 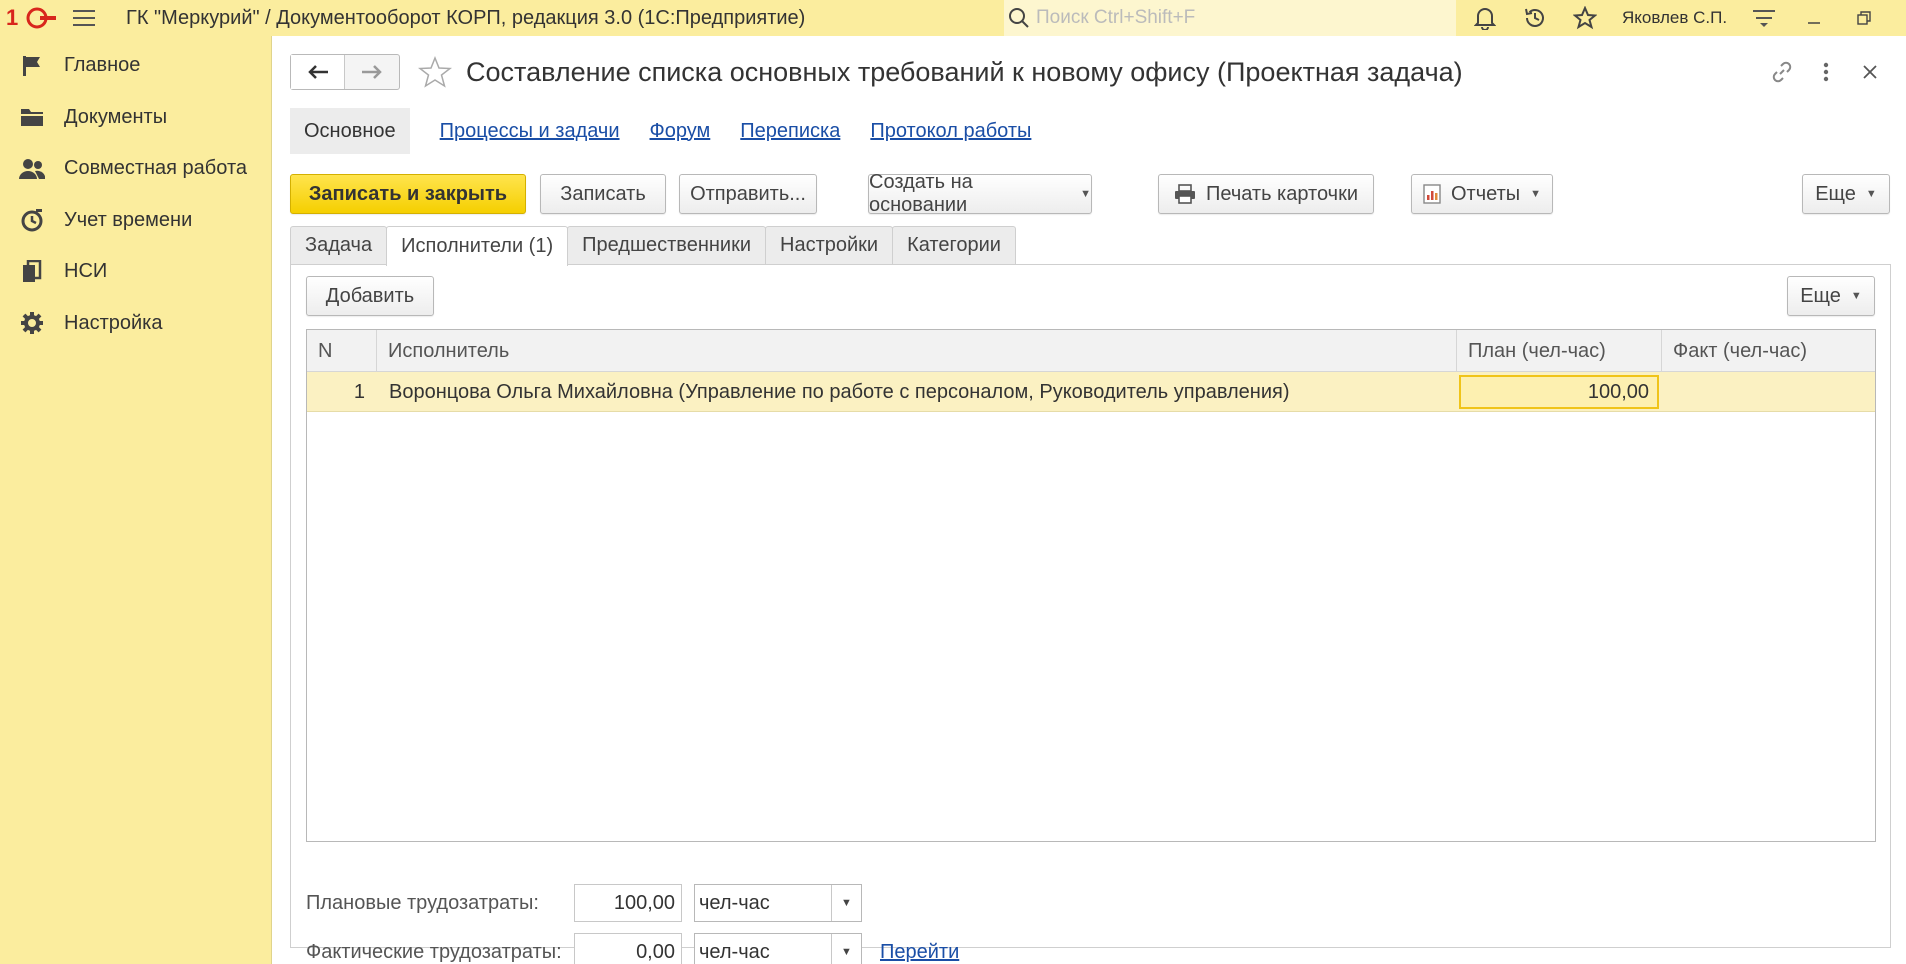 What do you see at coordinates (1585, 18) in the screenshot?
I see `favorites-icon` at bounding box center [1585, 18].